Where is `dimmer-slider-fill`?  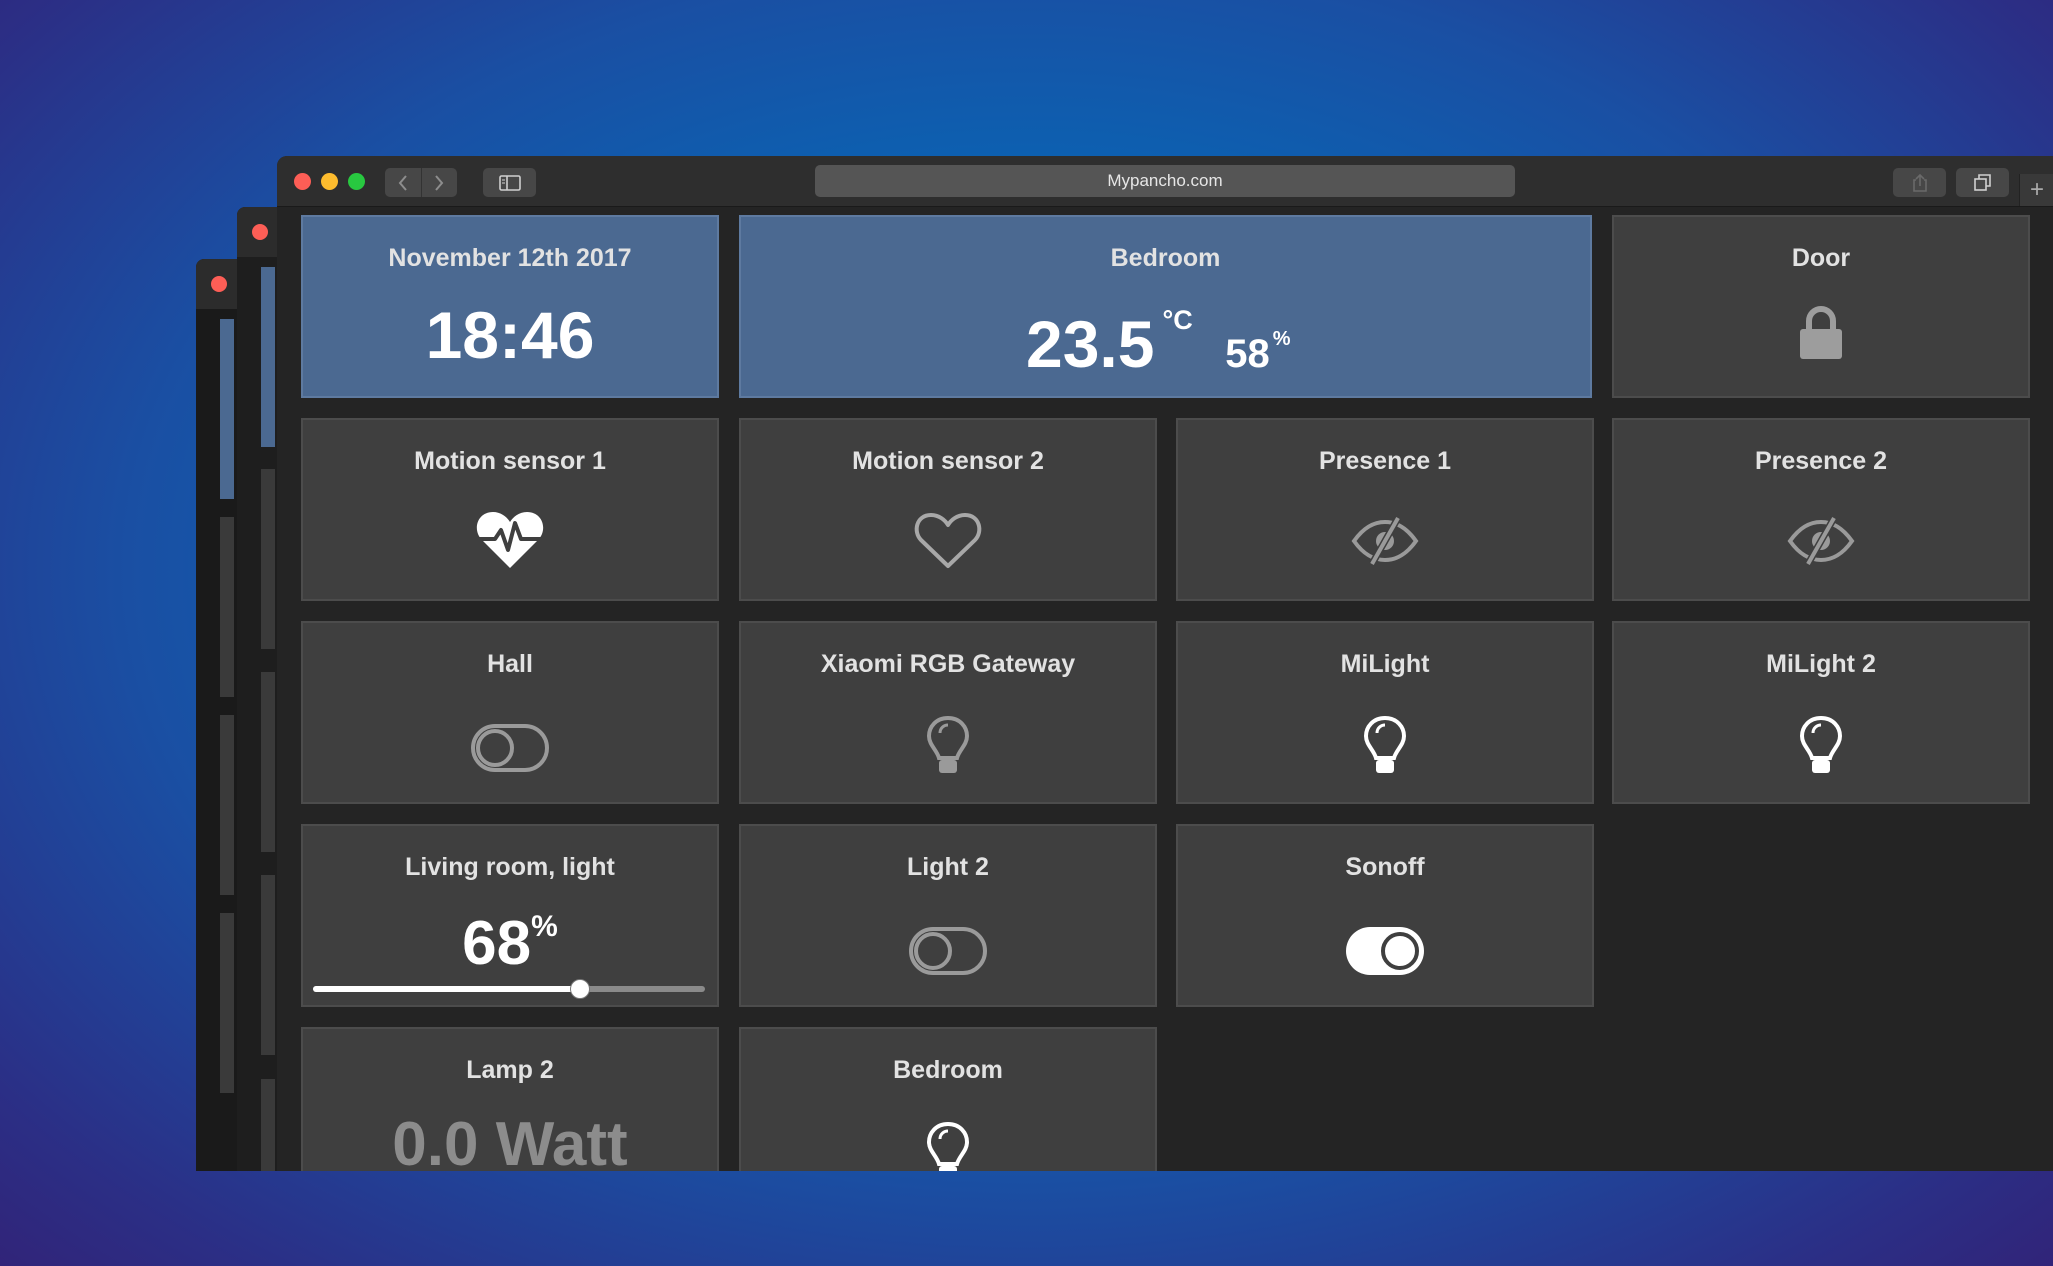
dimmer-slider-fill is located at coordinates (446, 989).